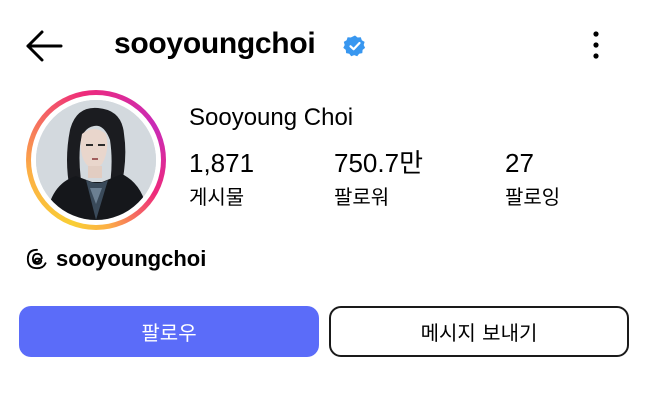 This screenshot has width=648, height=400. I want to click on threads-link: sooyoungchoi, so click(116, 259).